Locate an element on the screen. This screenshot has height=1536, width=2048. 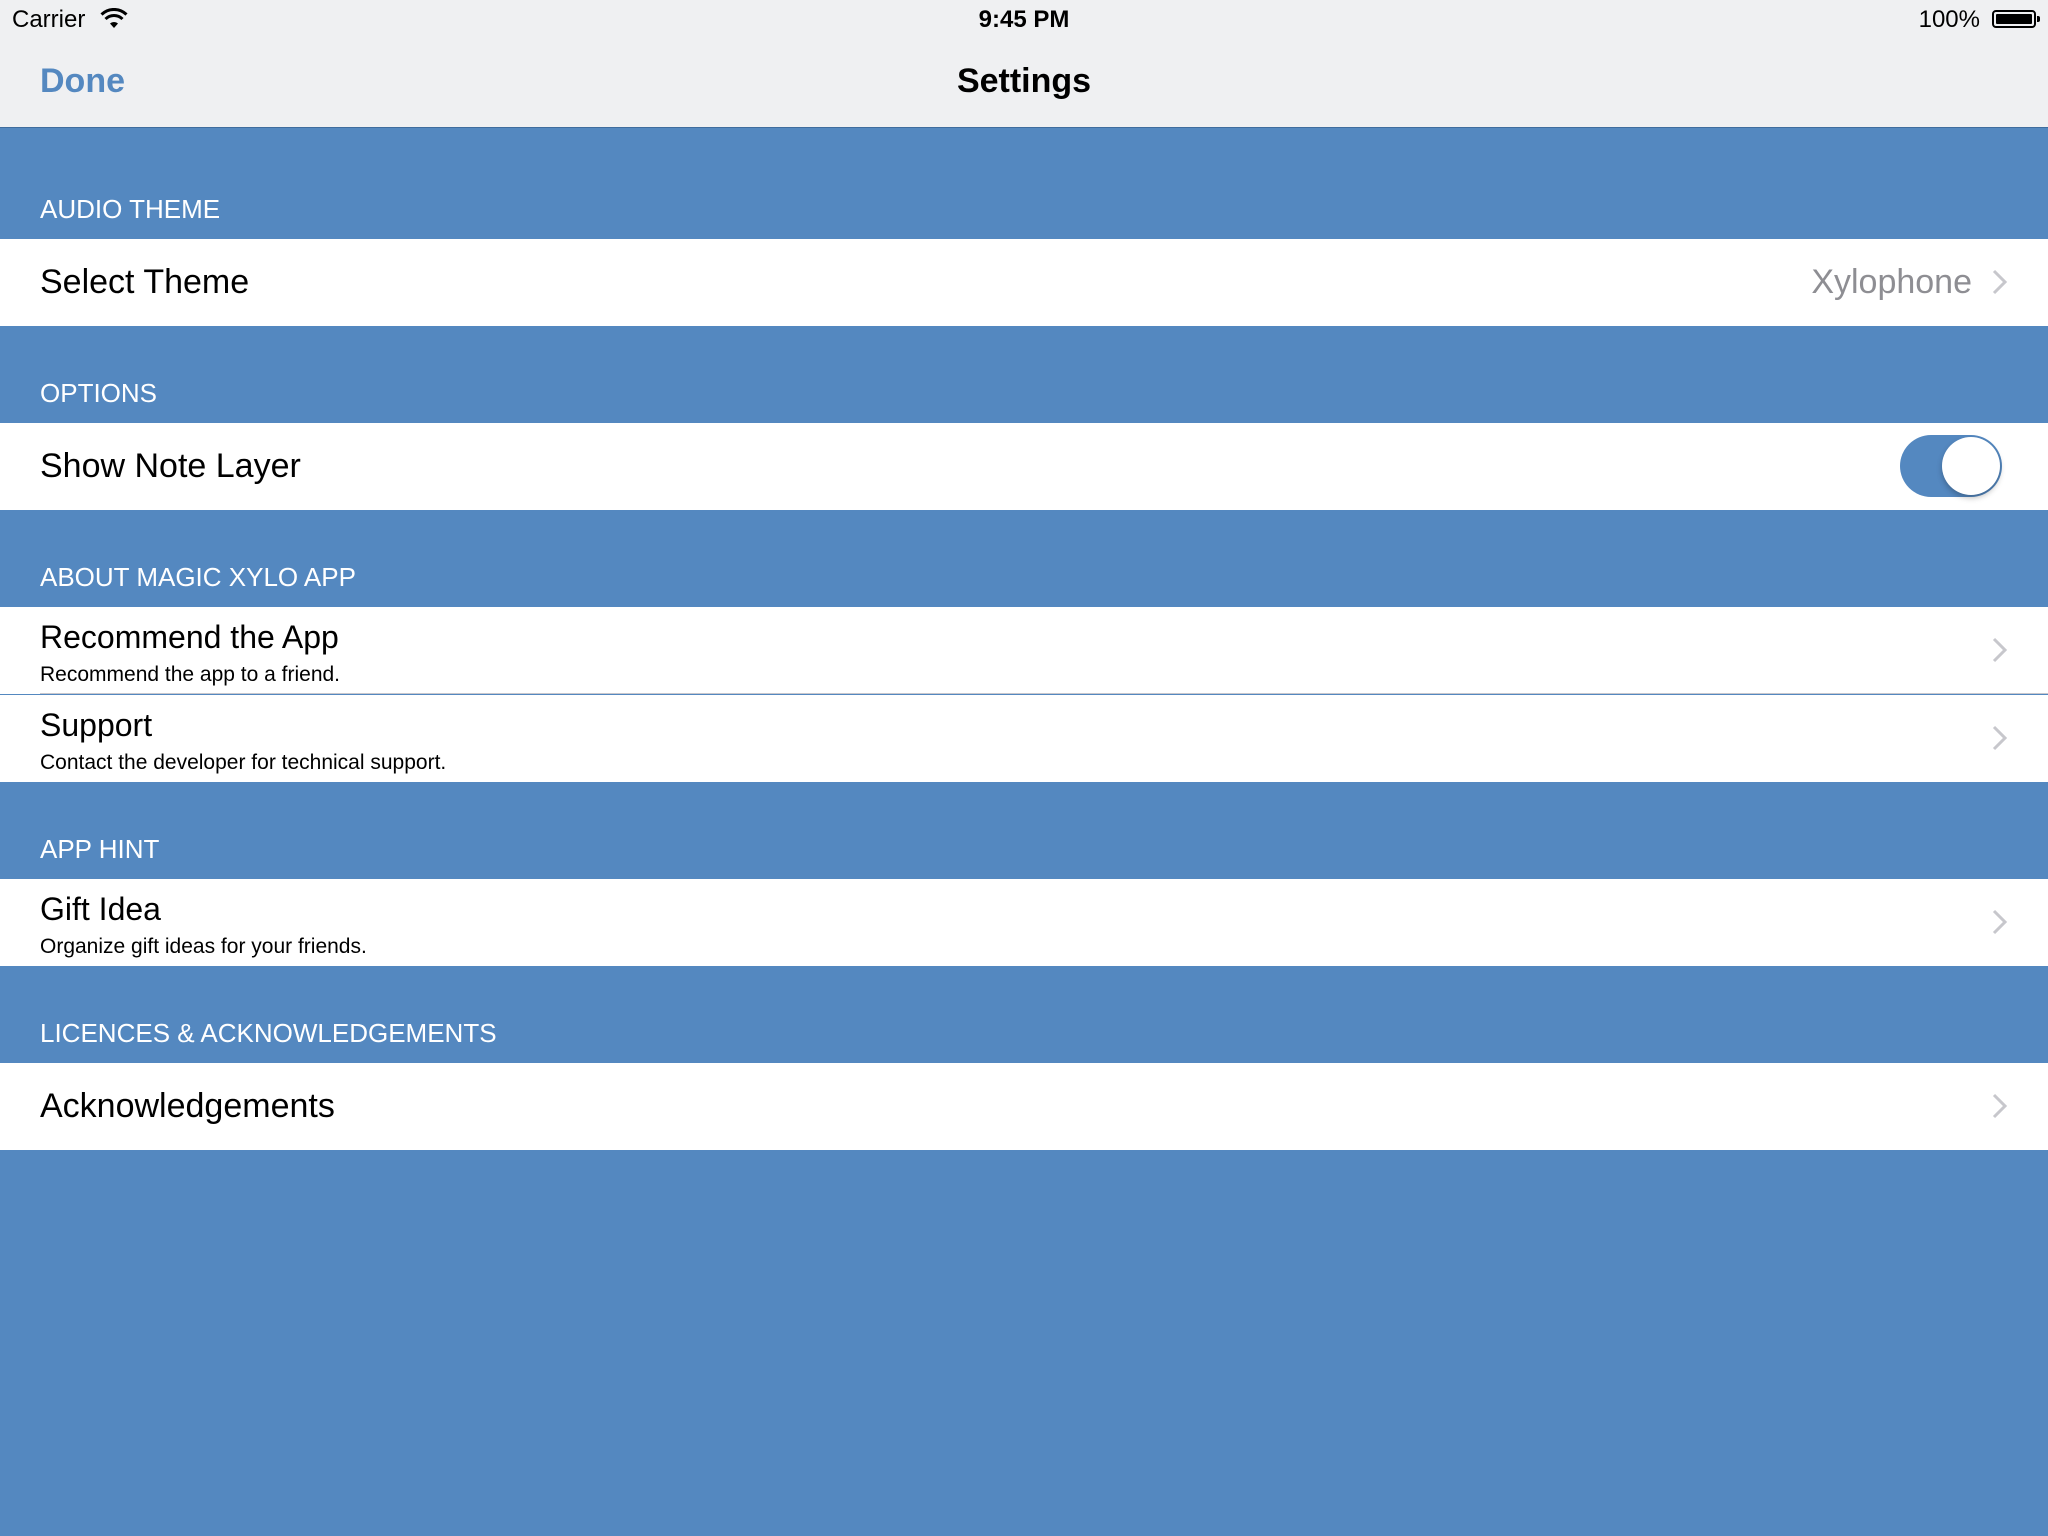
select-theme-row: Select Theme Xylophone is located at coordinates (1024, 282).